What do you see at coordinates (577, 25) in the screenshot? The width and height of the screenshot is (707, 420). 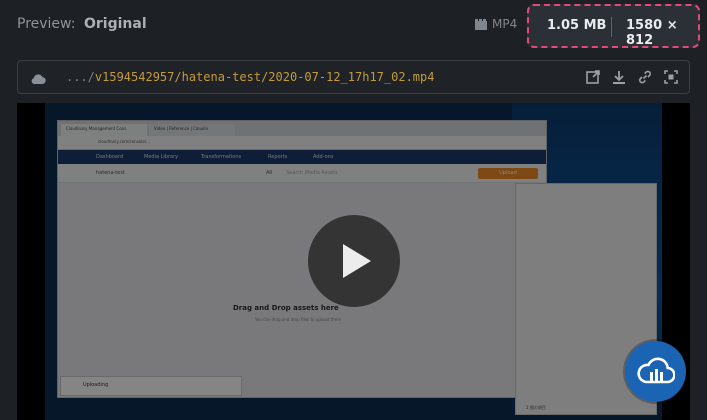 I see `file-size: 1.05 MB` at bounding box center [577, 25].